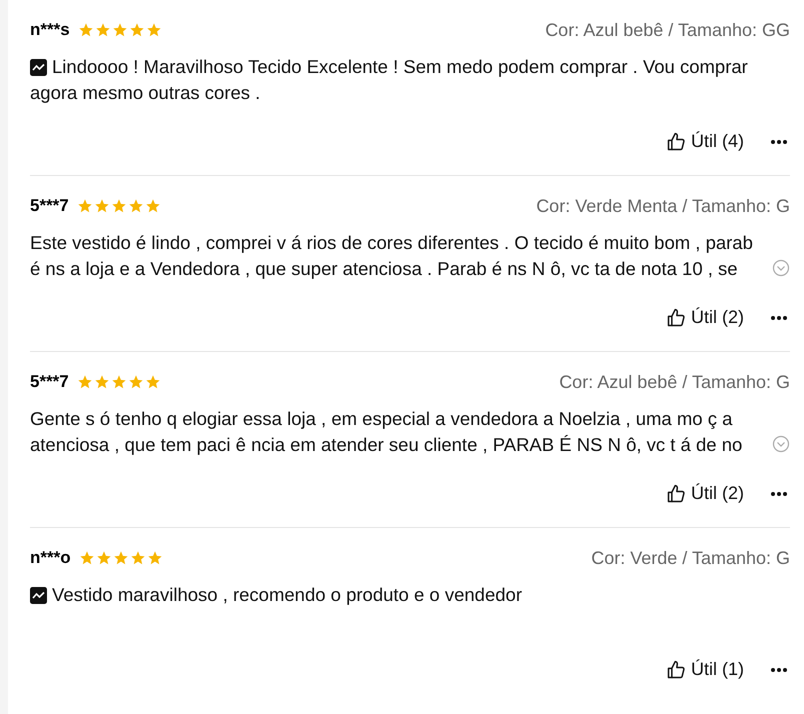  Describe the element at coordinates (145, 93) in the screenshot. I see `review-text: agora mesmo outras cores .` at that location.